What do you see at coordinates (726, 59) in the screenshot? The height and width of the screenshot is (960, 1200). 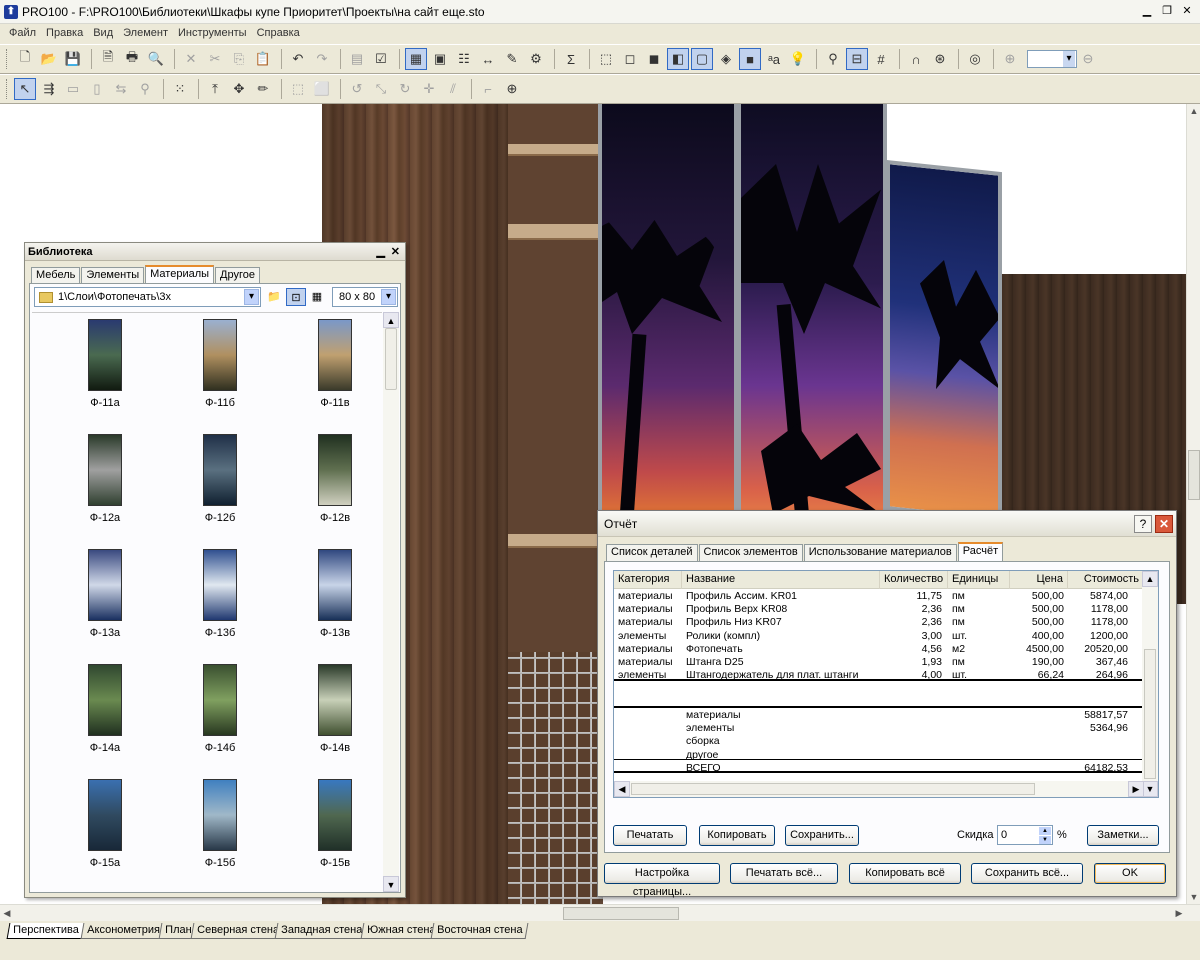 I see `transparent-view-icon: ◈` at bounding box center [726, 59].